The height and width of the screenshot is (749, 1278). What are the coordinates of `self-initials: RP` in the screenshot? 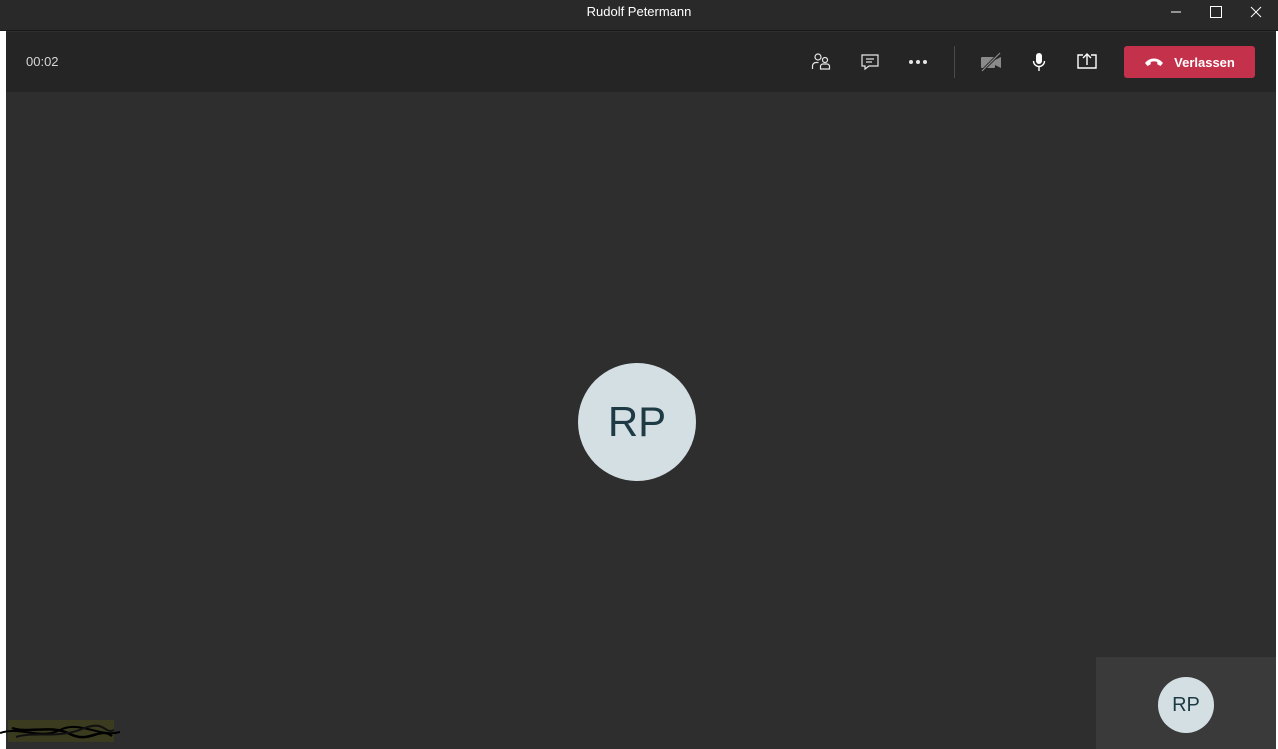 It's located at (1186, 704).